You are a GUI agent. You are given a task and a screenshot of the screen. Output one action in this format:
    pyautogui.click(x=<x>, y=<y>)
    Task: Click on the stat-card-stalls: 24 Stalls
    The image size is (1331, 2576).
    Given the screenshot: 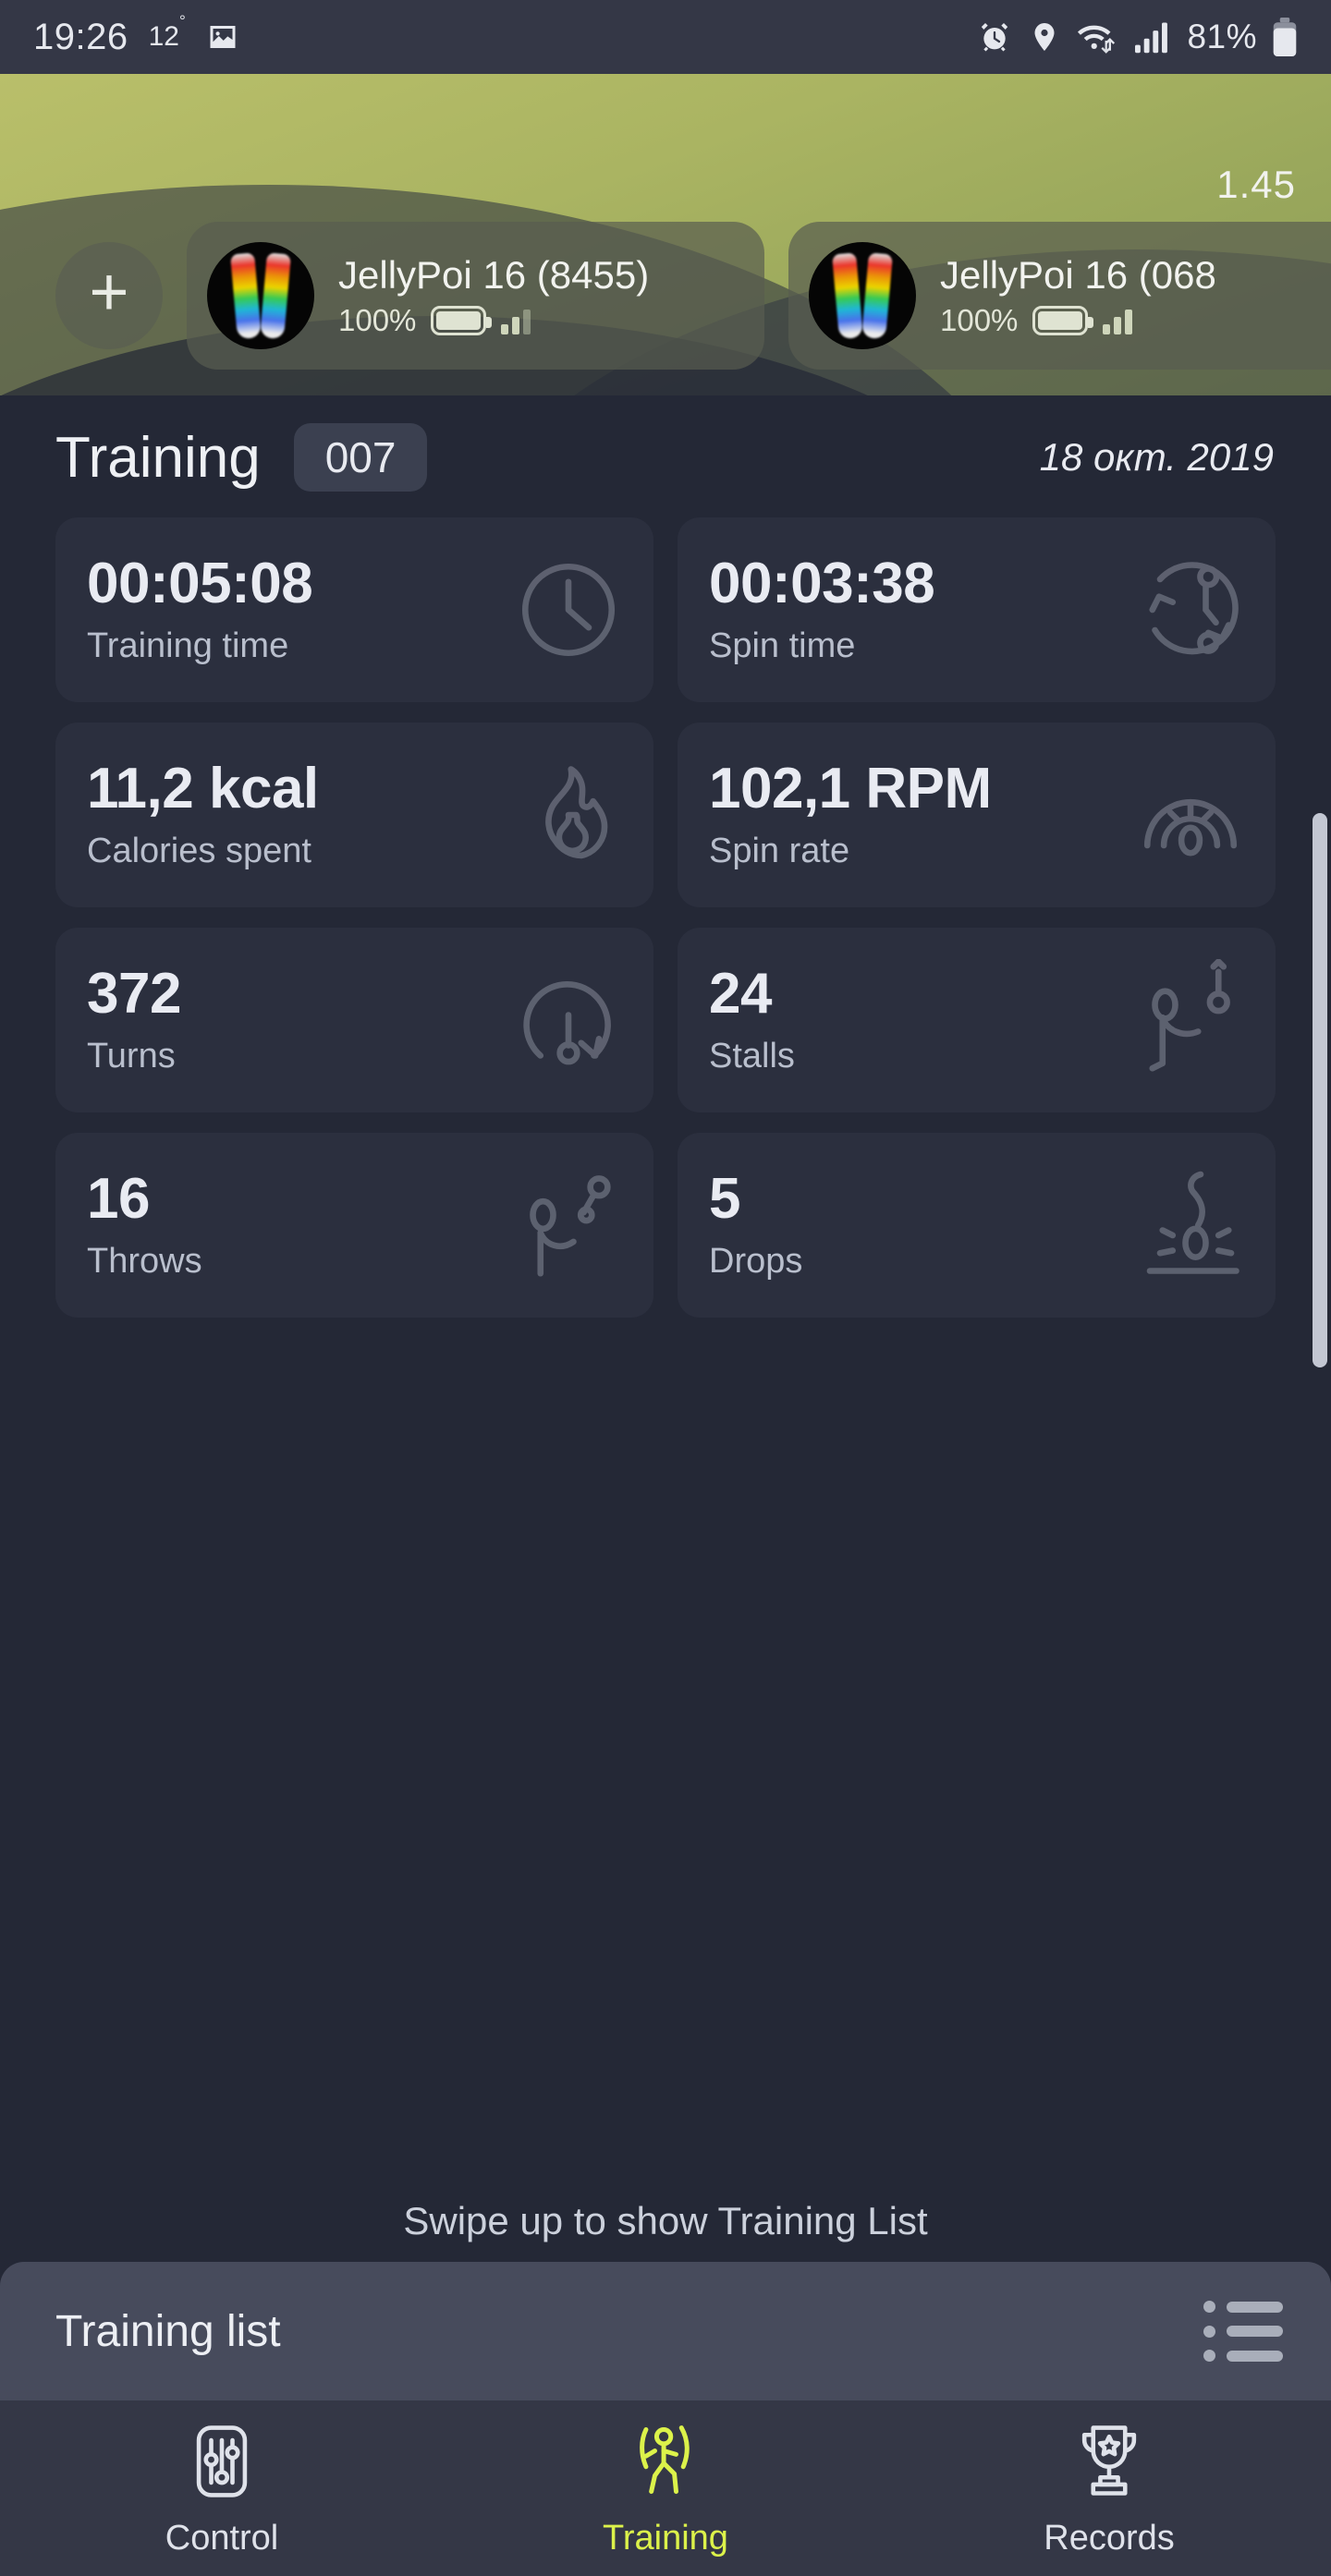 What is the action you would take?
    pyautogui.click(x=977, y=1020)
    